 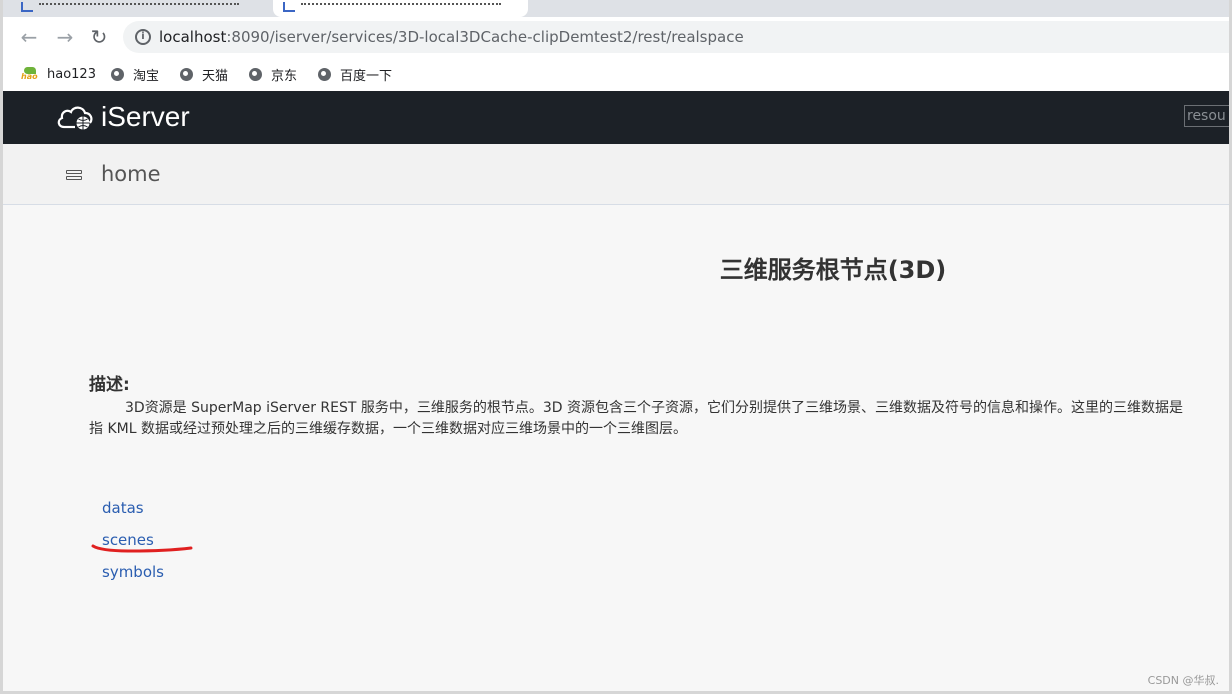 I want to click on watermark: CSDN @华叔., so click(x=1183, y=680).